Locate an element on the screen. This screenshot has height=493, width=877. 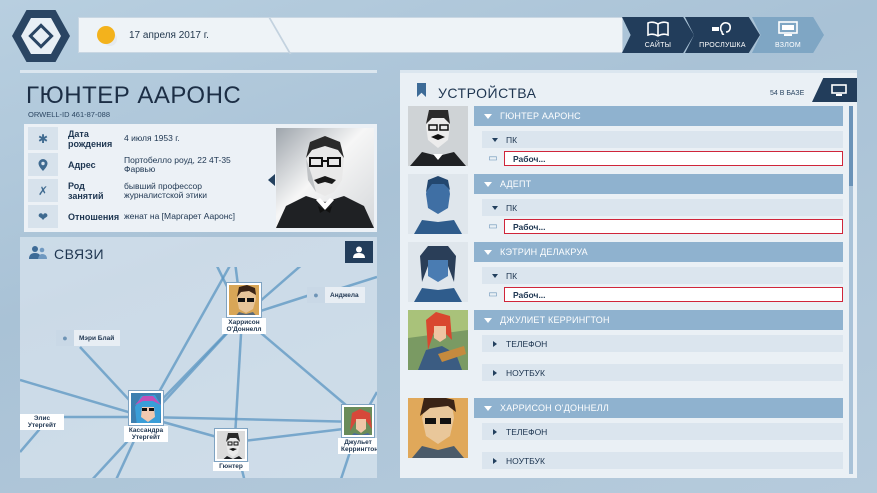
logo-inner is located at coordinates (41, 36).